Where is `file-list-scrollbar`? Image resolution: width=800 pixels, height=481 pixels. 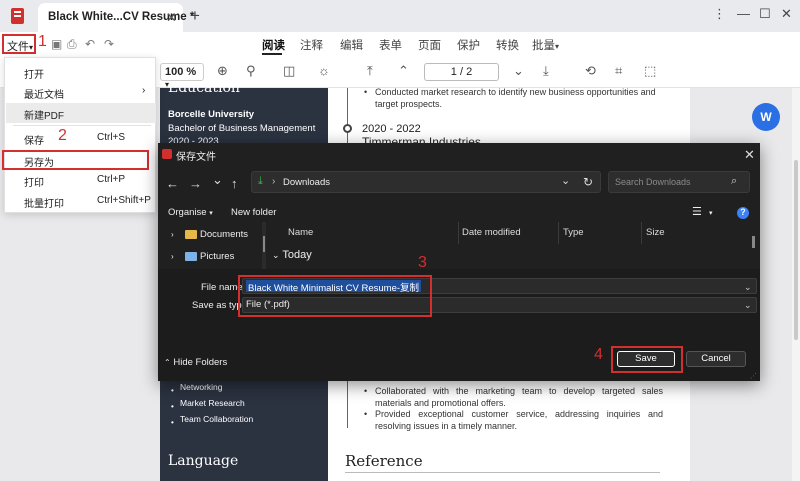 file-list-scrollbar is located at coordinates (753, 242).